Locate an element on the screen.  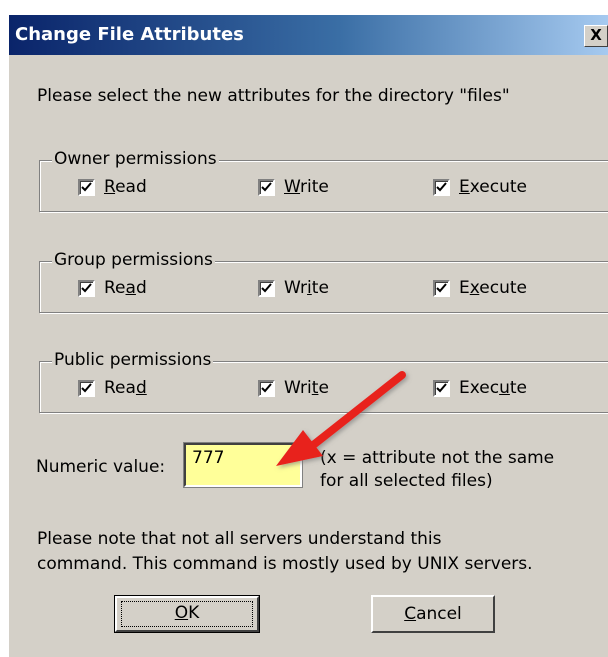
cancel-button: Cancel is located at coordinates (433, 614).